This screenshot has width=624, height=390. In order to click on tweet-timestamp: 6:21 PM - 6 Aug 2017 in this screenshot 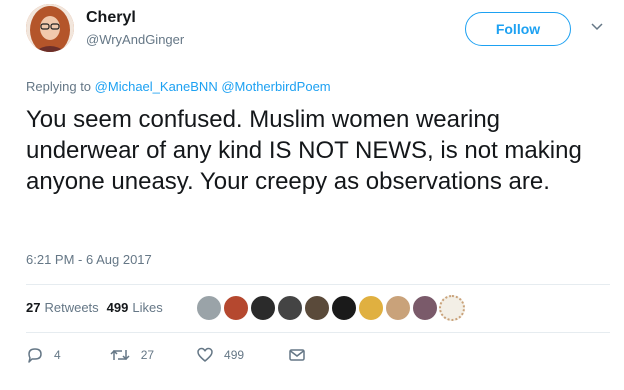, I will do `click(89, 259)`.